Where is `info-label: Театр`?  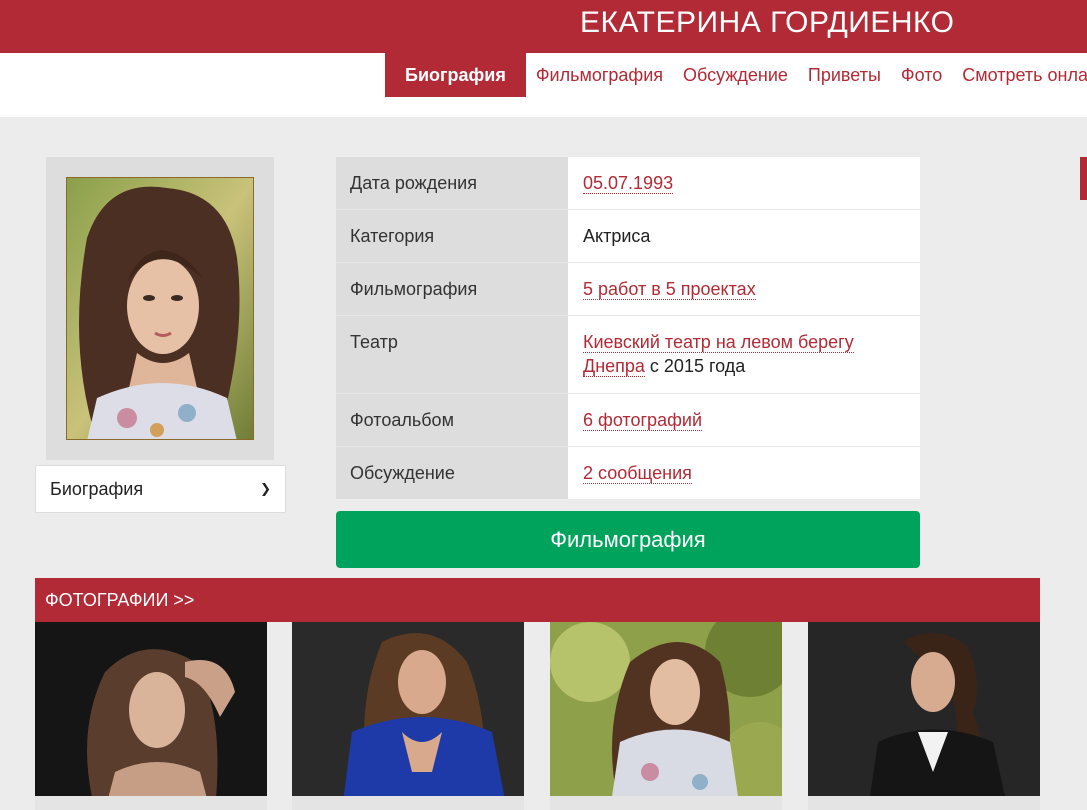 info-label: Театр is located at coordinates (452, 354).